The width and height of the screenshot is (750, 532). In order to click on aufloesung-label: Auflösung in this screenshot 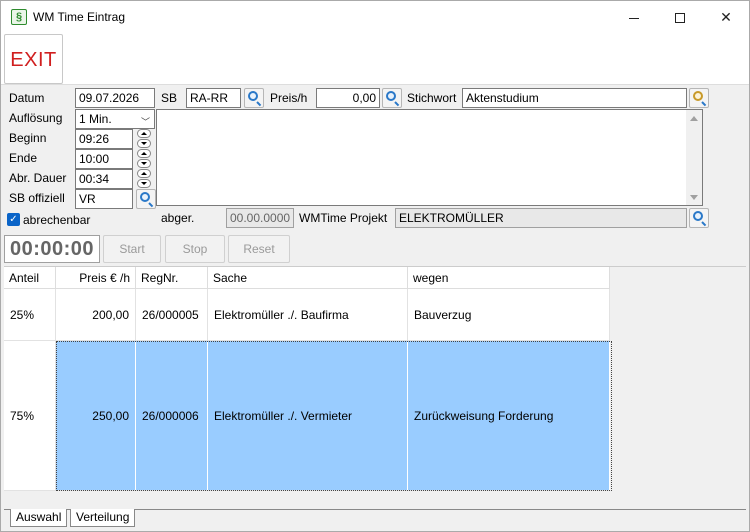, I will do `click(36, 118)`.